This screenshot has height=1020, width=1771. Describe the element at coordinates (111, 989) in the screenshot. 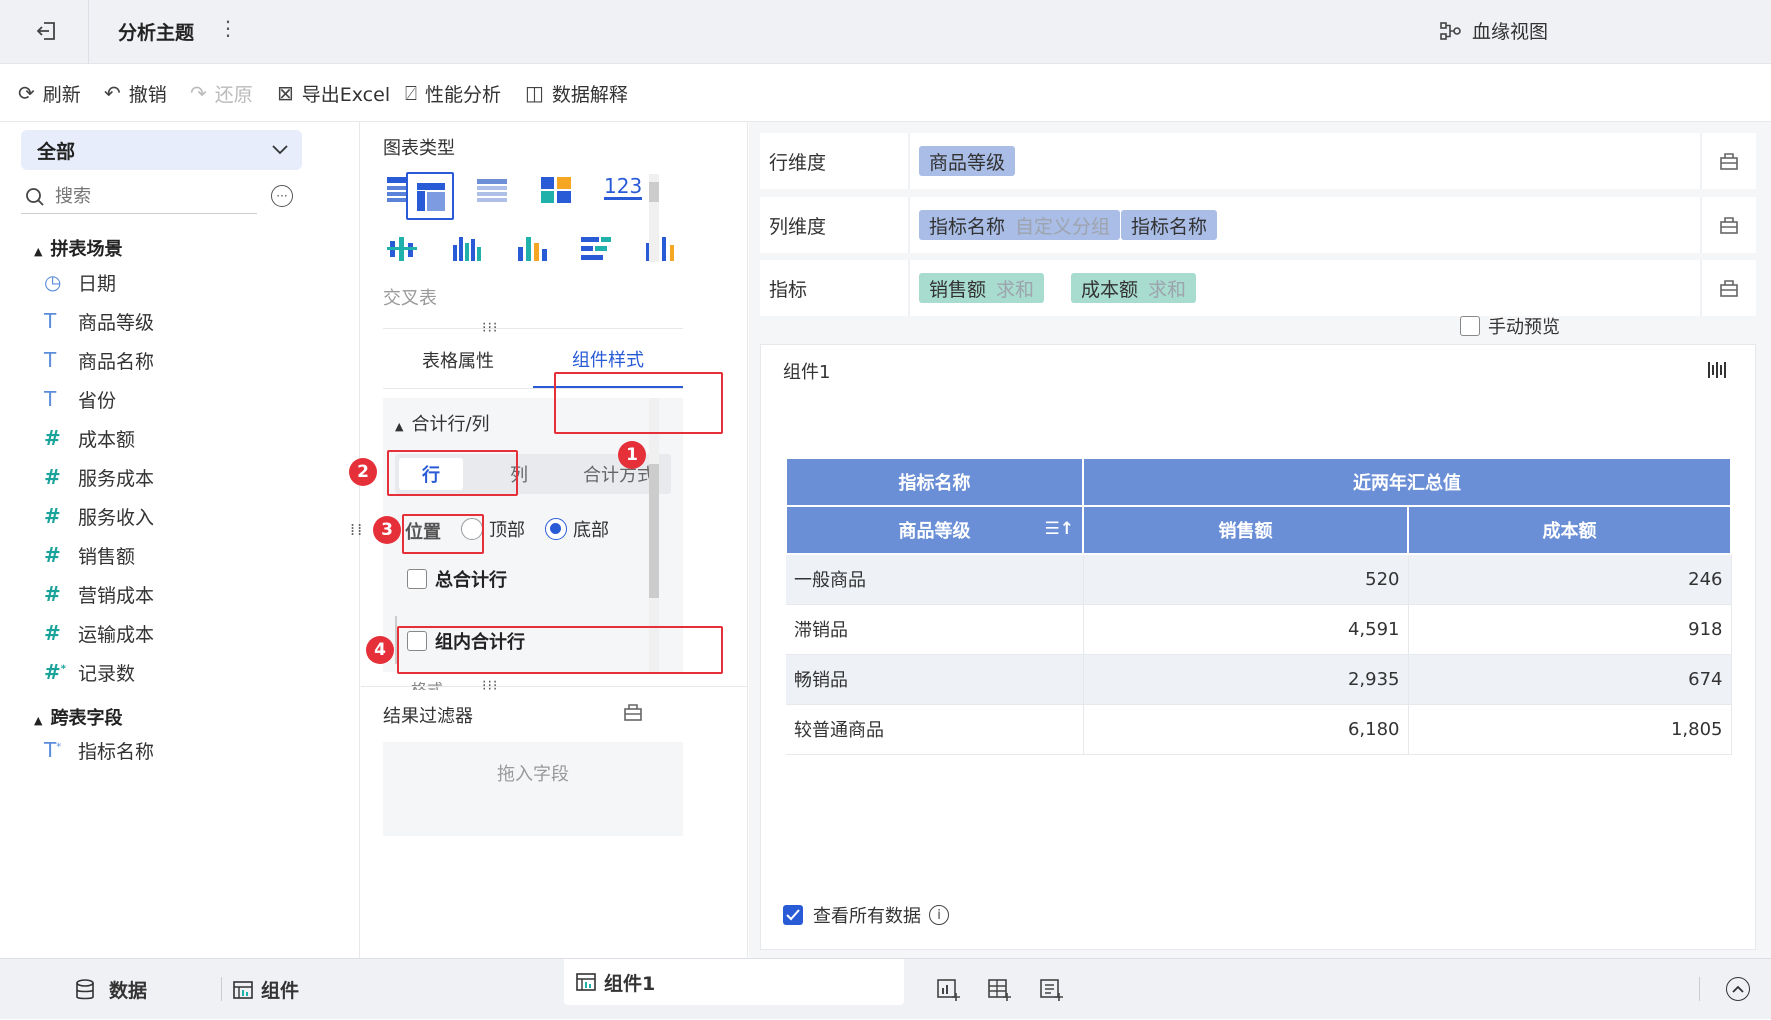

I see `data-tab: 数据` at that location.